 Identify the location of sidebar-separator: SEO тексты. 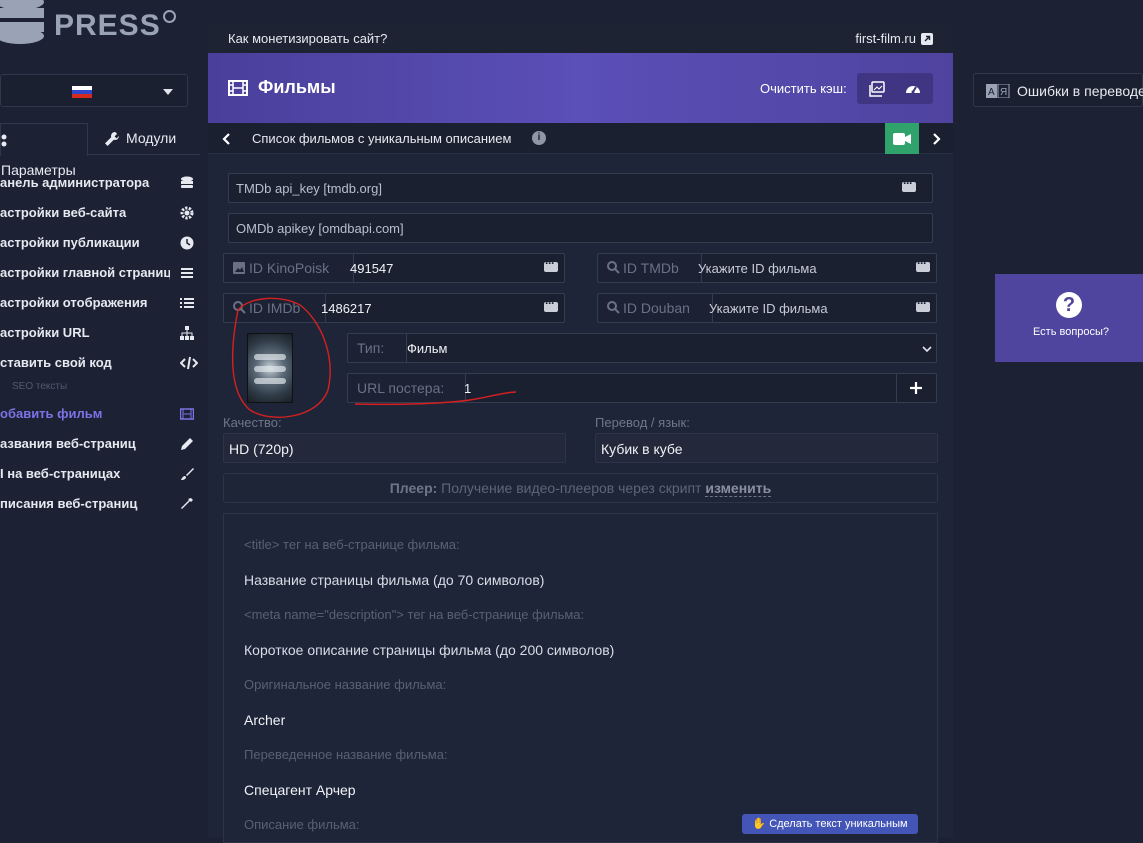
(40, 386).